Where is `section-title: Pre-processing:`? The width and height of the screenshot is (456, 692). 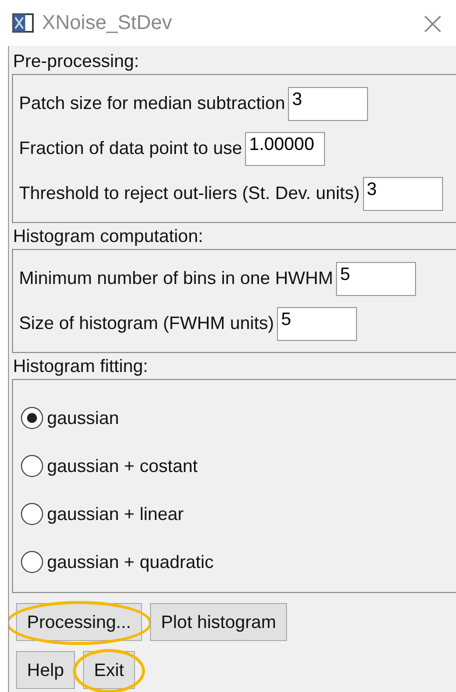
section-title: Pre-processing: is located at coordinates (76, 61).